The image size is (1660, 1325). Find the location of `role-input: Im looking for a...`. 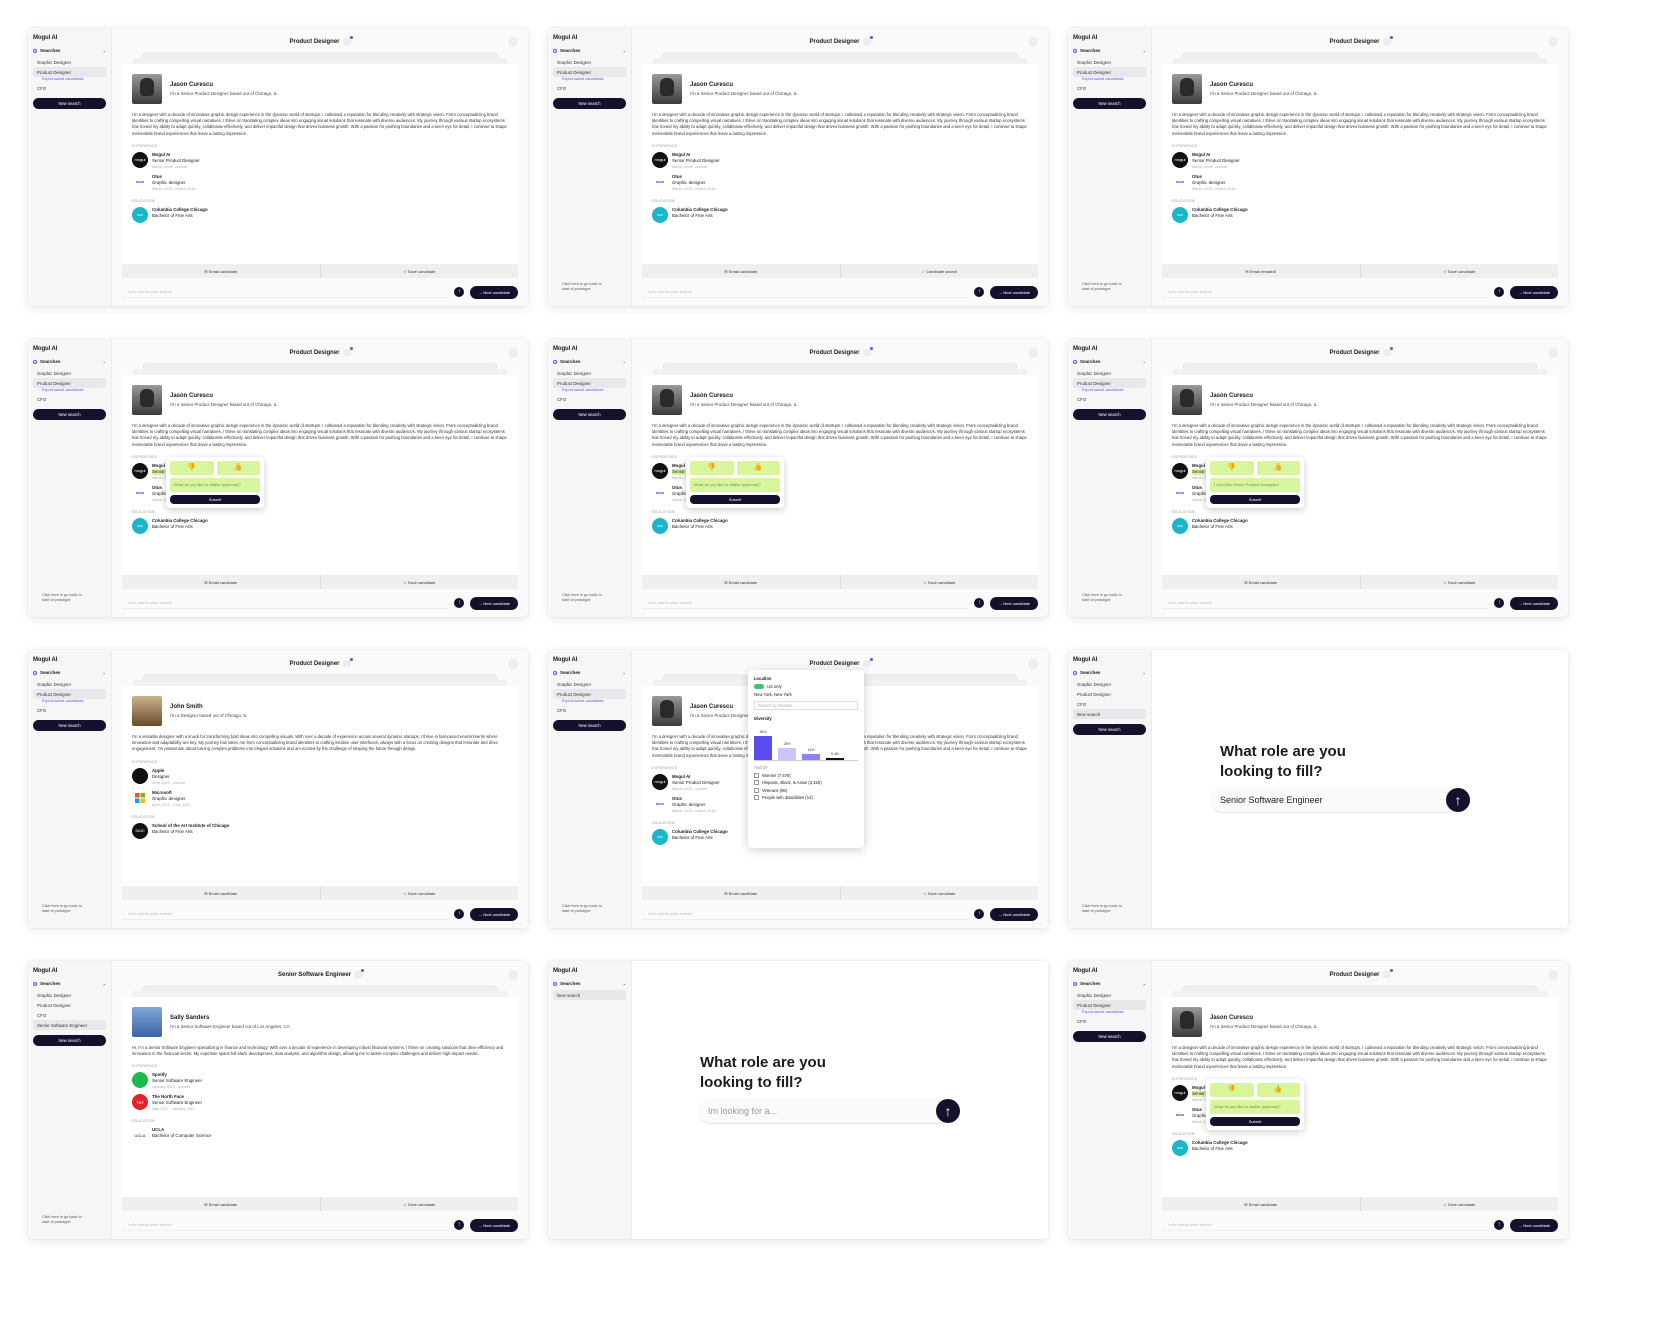

role-input: Im looking for a... is located at coordinates (824, 1111).